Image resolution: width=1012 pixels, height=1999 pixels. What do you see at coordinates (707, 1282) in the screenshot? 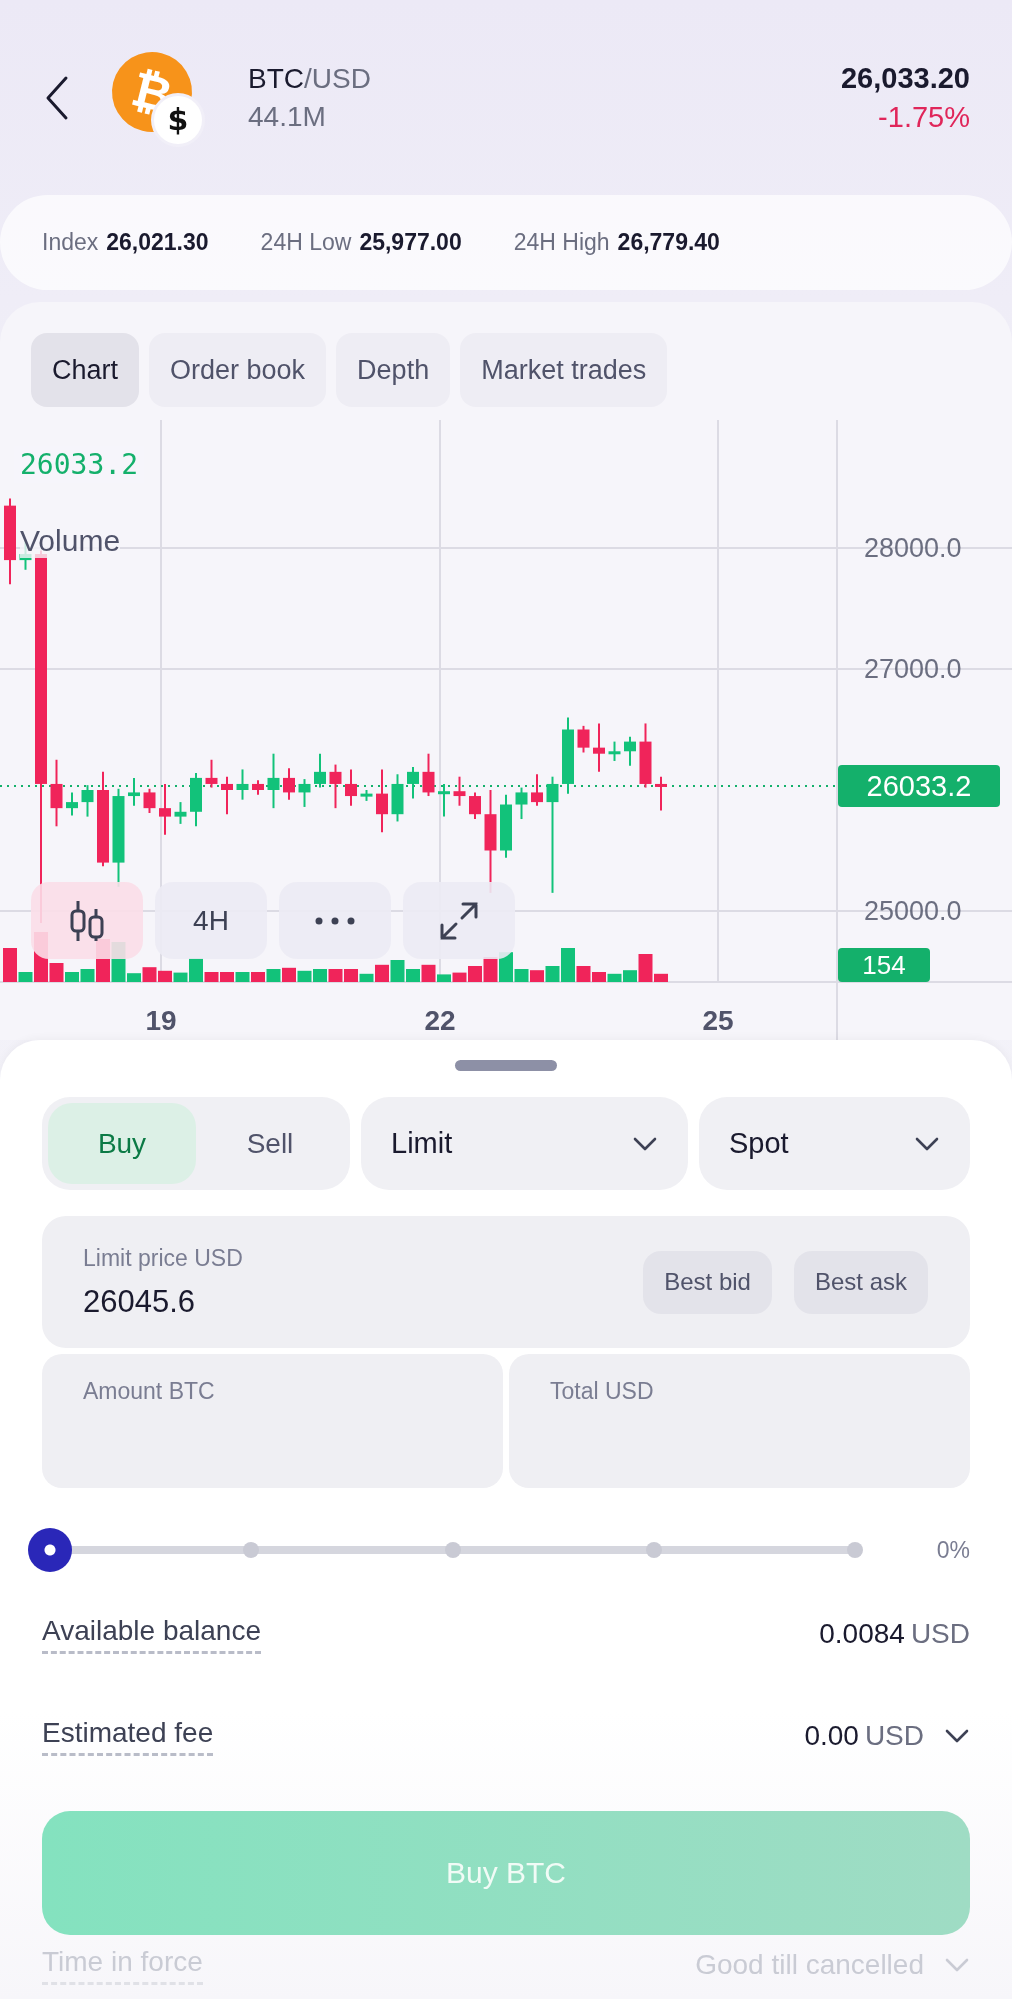
I see `quick-price-button: Best bid` at bounding box center [707, 1282].